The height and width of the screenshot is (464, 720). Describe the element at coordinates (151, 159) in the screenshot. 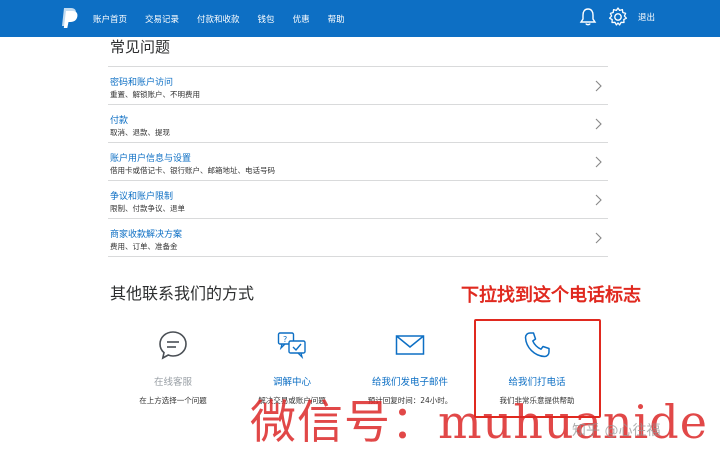

I see `faq-row-title: 账户用户信息与设置` at that location.